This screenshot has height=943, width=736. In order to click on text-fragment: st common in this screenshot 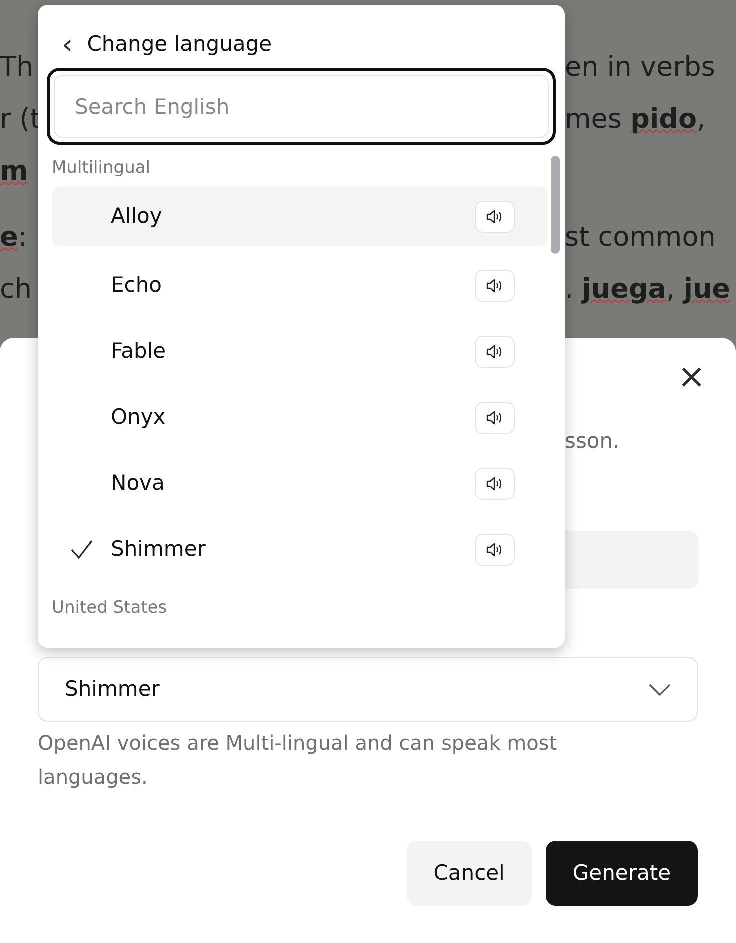, I will do `click(641, 238)`.